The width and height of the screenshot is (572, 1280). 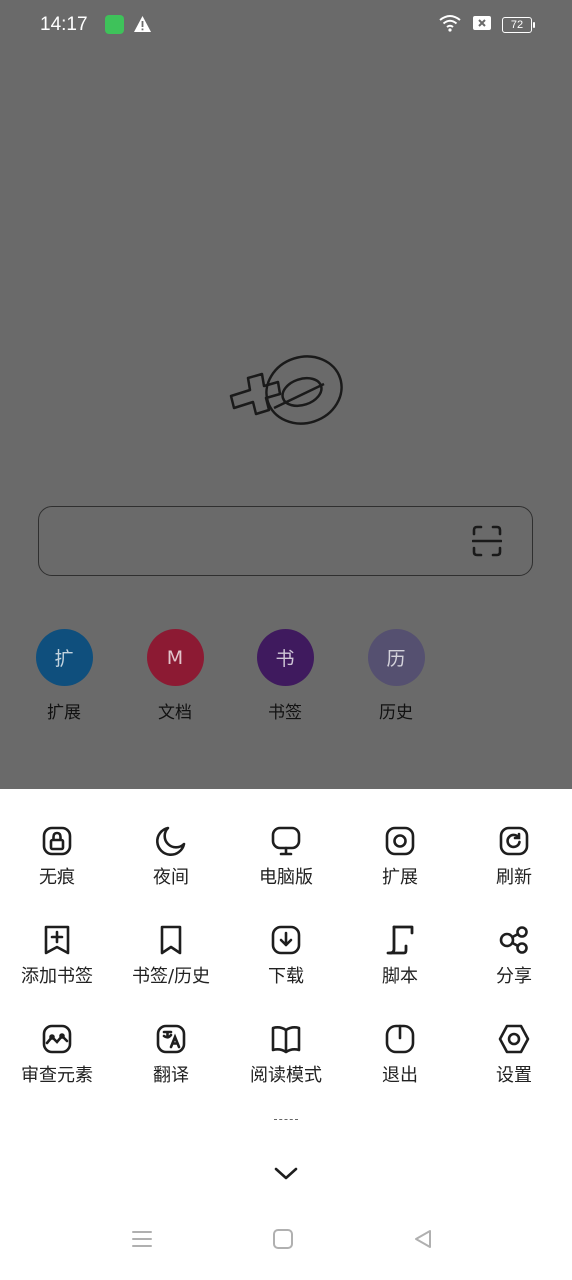 I want to click on menu-item-share: 分享, so click(x=514, y=956).